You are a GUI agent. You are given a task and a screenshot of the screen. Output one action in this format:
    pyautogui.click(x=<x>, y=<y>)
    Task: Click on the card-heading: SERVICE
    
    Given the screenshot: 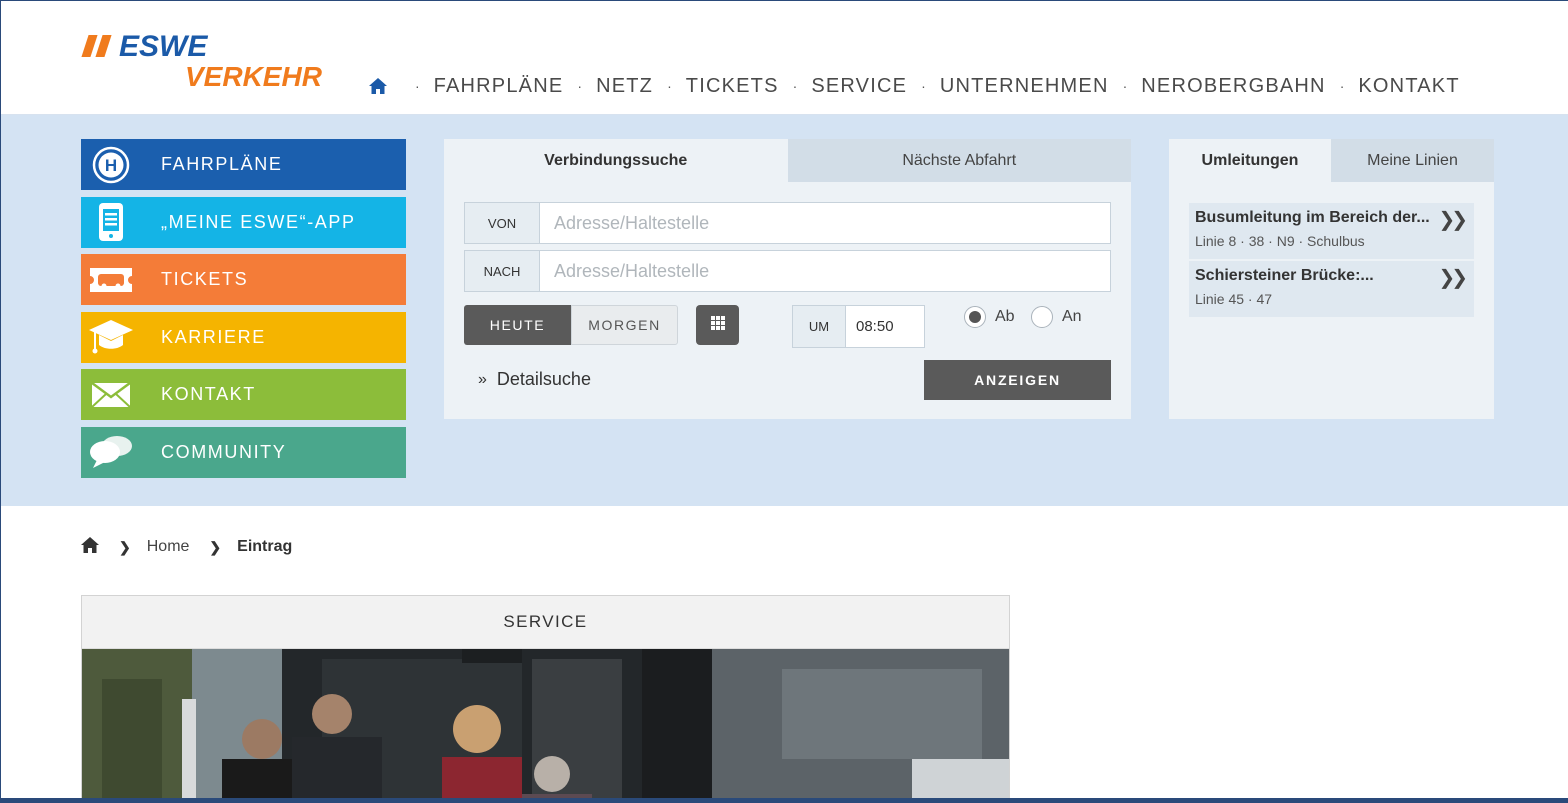 What is the action you would take?
    pyautogui.click(x=545, y=622)
    